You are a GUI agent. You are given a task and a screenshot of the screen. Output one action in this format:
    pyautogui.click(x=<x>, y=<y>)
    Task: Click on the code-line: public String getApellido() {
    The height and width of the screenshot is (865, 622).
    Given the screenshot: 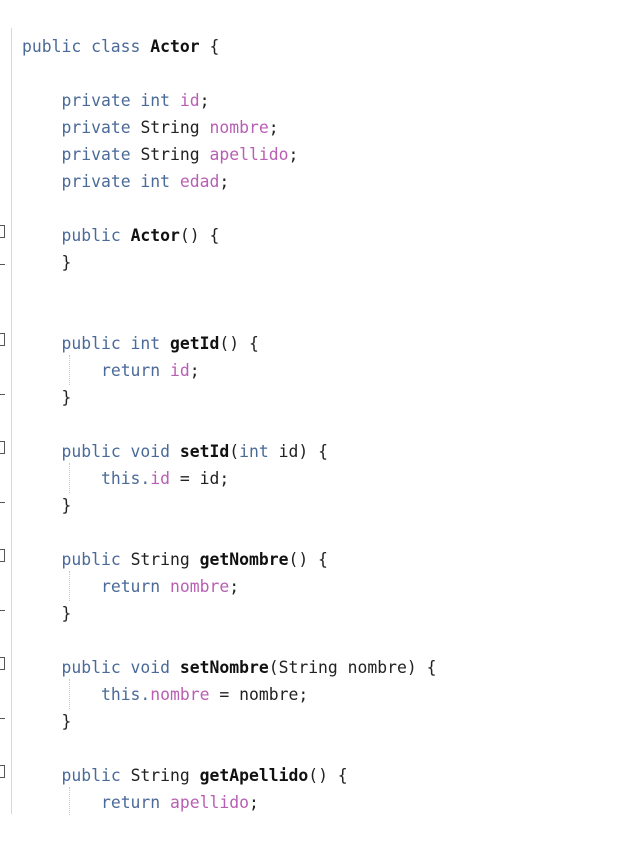 What is the action you would take?
    pyautogui.click(x=229, y=775)
    